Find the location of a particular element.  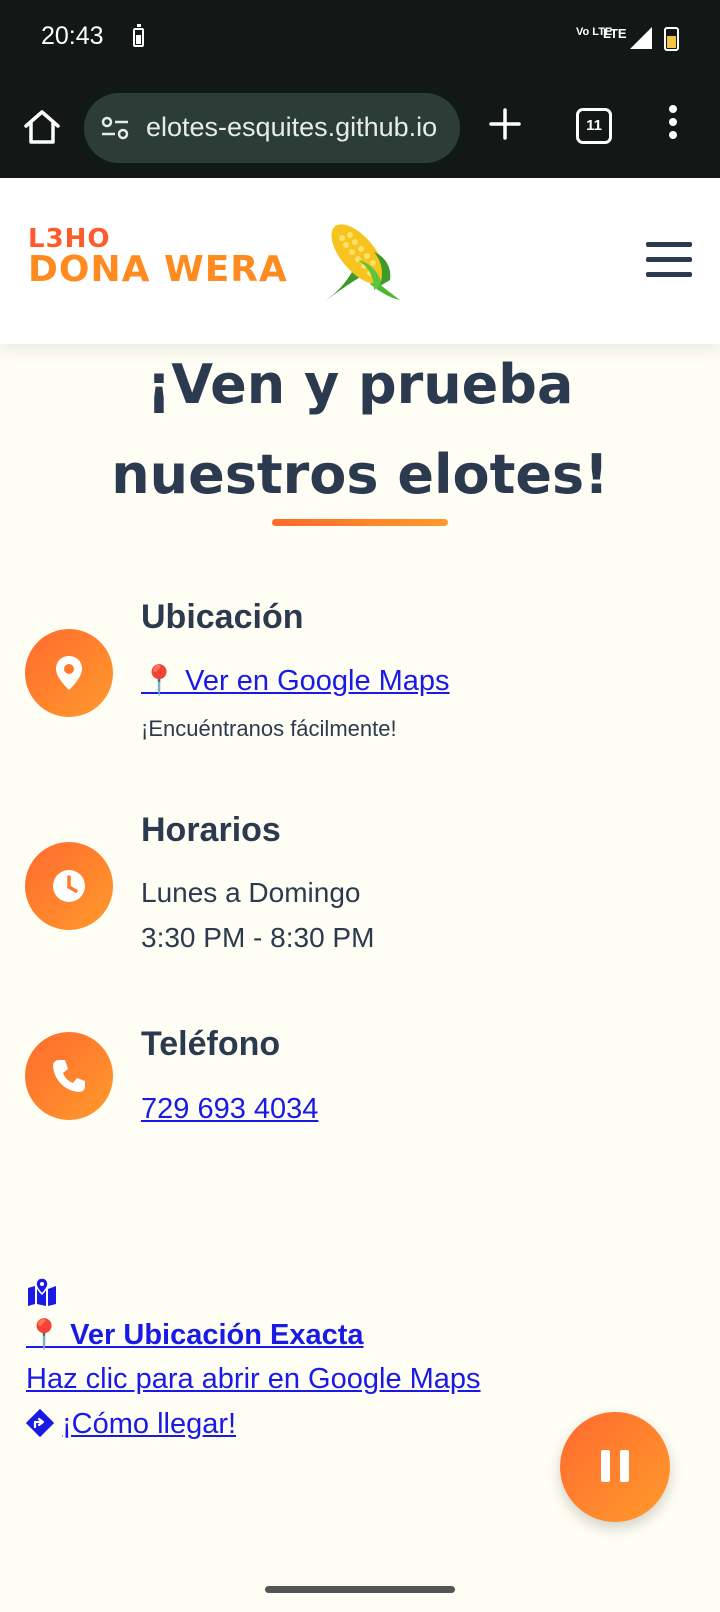

google-maps-link: 📍 Ver en Google Maps is located at coordinates (295, 681).